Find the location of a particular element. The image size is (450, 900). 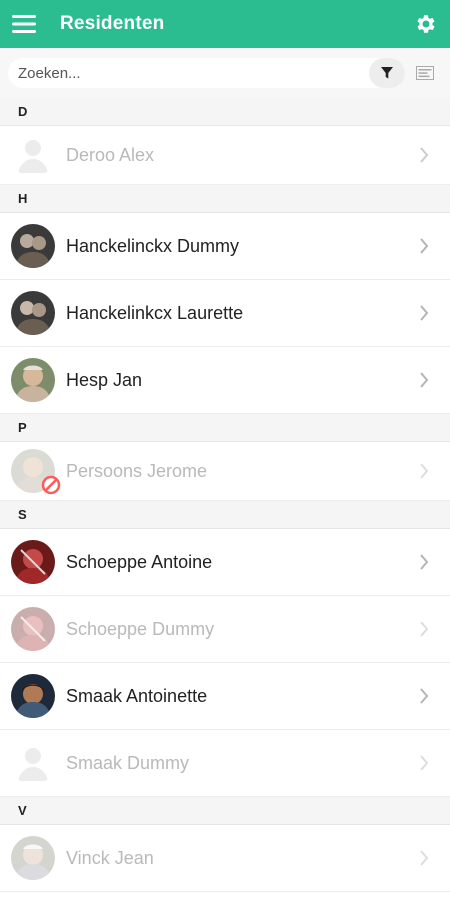

resident-name: Deroo Alex is located at coordinates (110, 154).